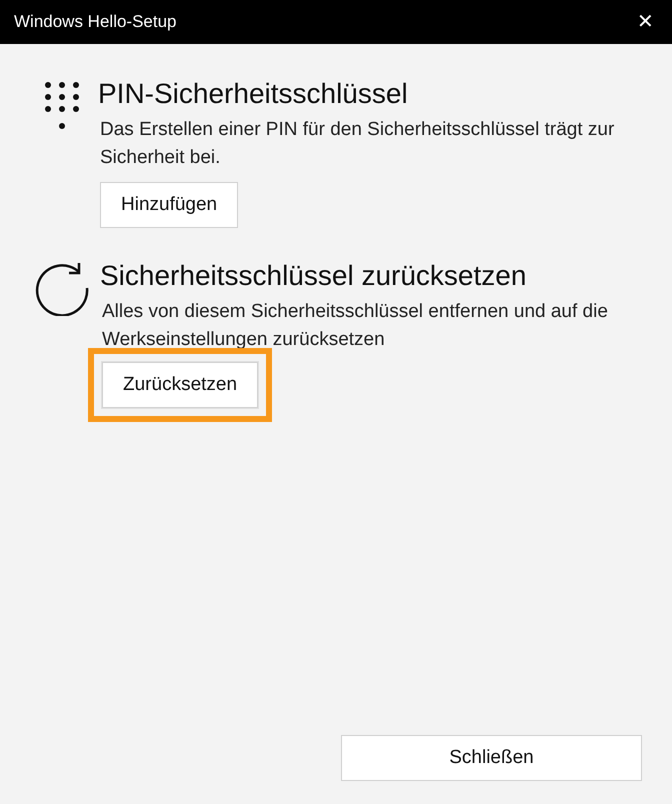 This screenshot has height=804, width=672. I want to click on refresh-icon, so click(63, 288).